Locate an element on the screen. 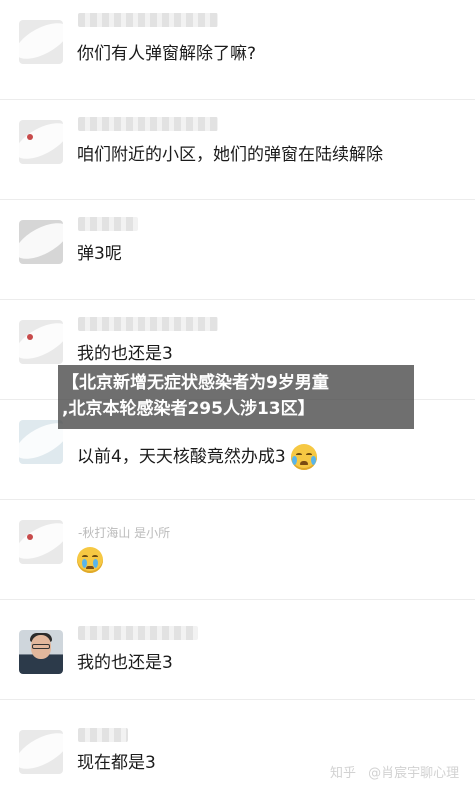 This screenshot has width=475, height=793. chat-message: 咱们附近的小区，她们的弹窗在陆续解除 is located at coordinates (237, 150).